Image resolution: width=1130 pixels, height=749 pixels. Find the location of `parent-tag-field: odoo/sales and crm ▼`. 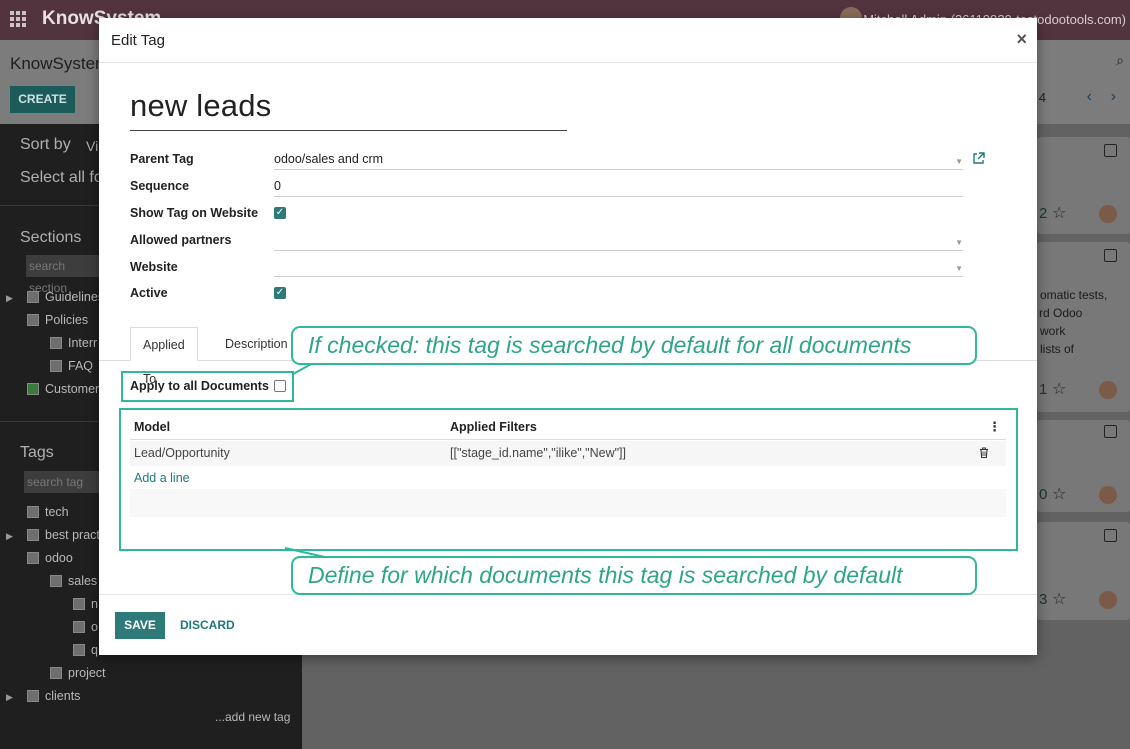

parent-tag-field: odoo/sales and crm ▼ is located at coordinates (618, 160).